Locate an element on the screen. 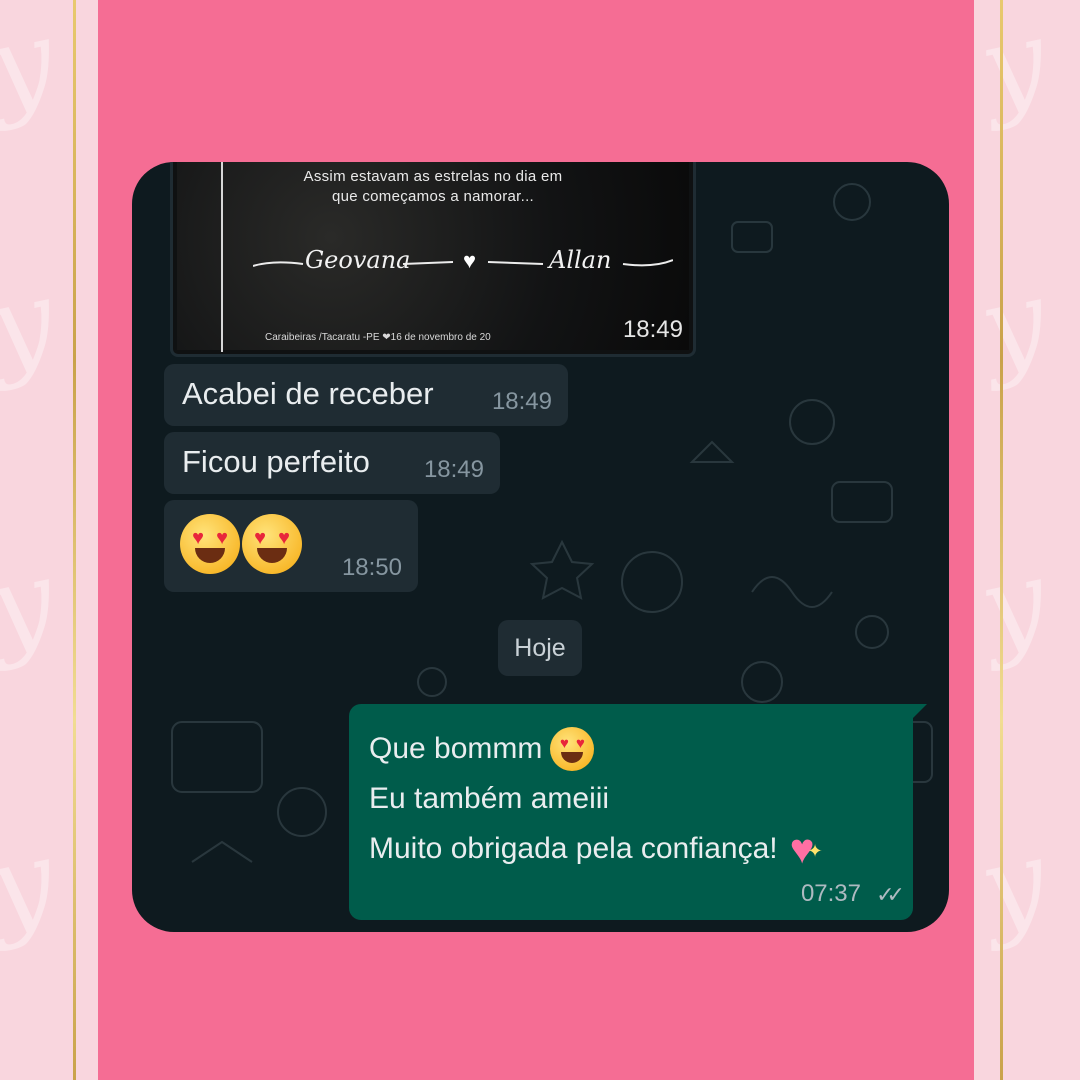  photo-caption-line1: Assim estavam as estrelas no dia em is located at coordinates (433, 176).